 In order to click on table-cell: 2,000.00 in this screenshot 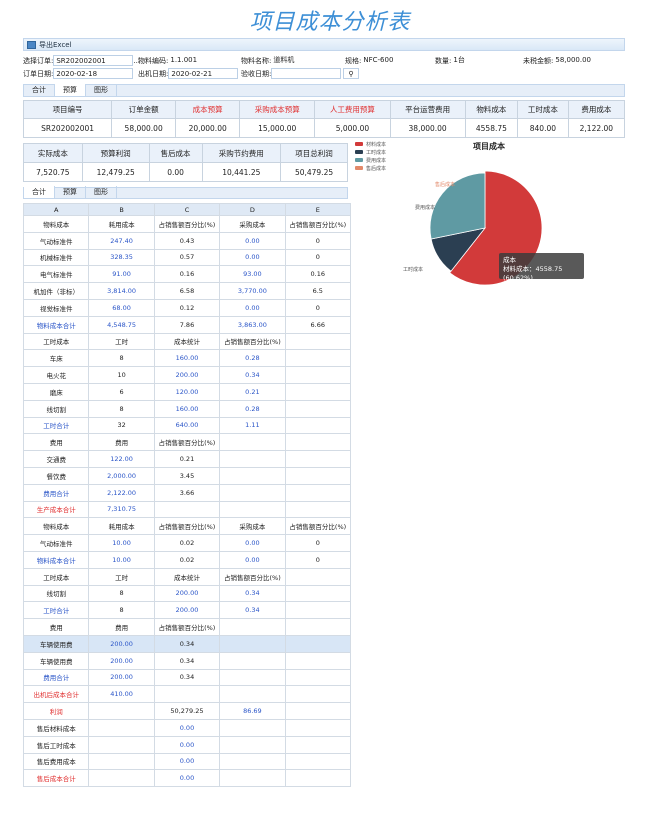, I will do `click(121, 475)`.